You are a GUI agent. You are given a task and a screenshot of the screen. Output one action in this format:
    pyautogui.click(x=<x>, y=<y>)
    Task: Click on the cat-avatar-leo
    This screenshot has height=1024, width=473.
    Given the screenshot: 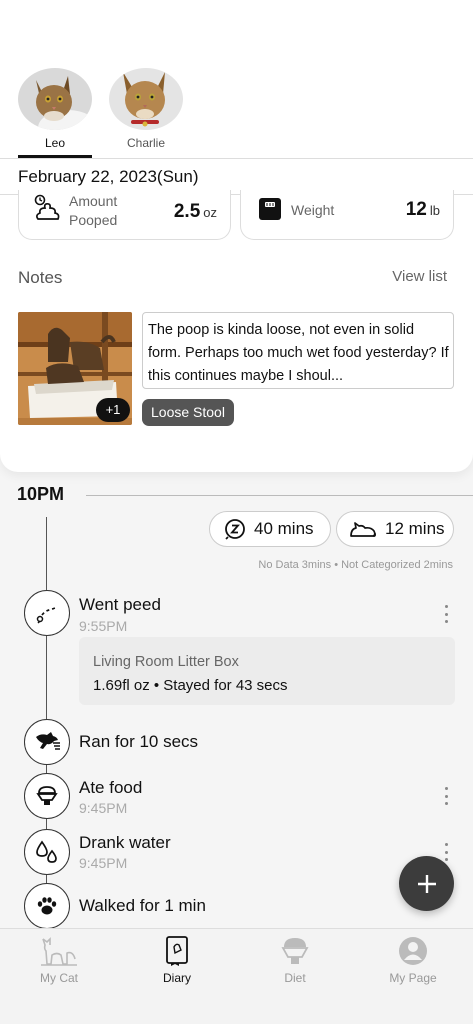 What is the action you would take?
    pyautogui.click(x=55, y=99)
    